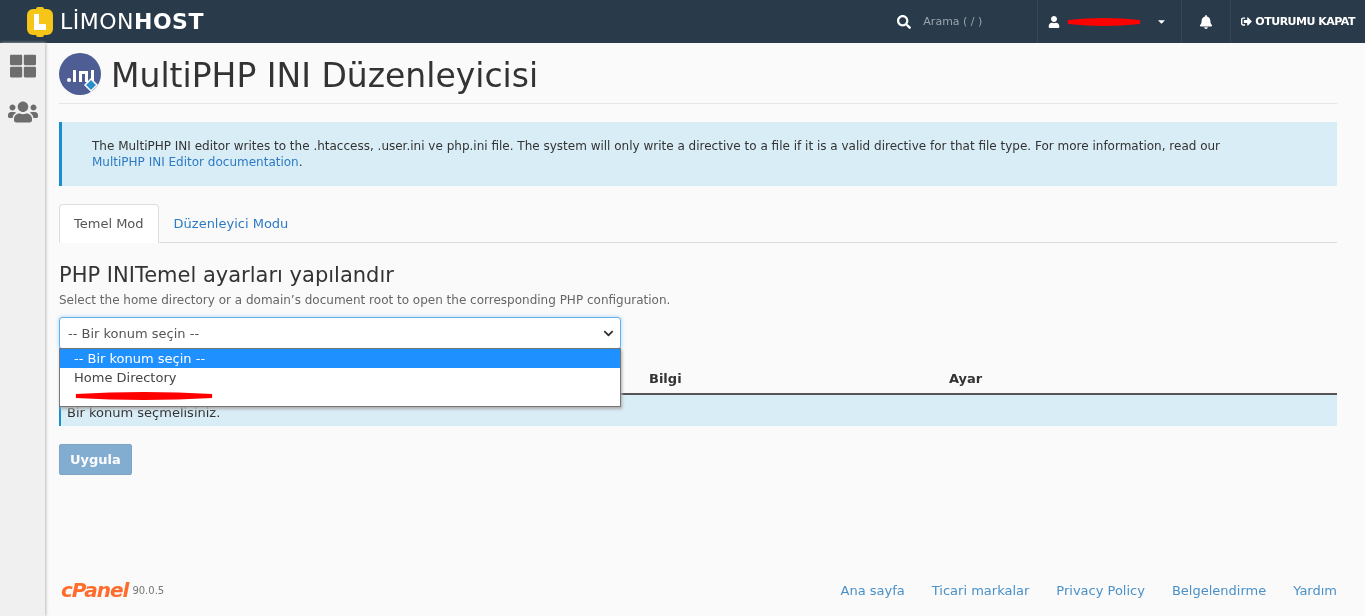 The height and width of the screenshot is (616, 1365). What do you see at coordinates (973, 21) in the screenshot?
I see `search-field: Arama ( / )` at bounding box center [973, 21].